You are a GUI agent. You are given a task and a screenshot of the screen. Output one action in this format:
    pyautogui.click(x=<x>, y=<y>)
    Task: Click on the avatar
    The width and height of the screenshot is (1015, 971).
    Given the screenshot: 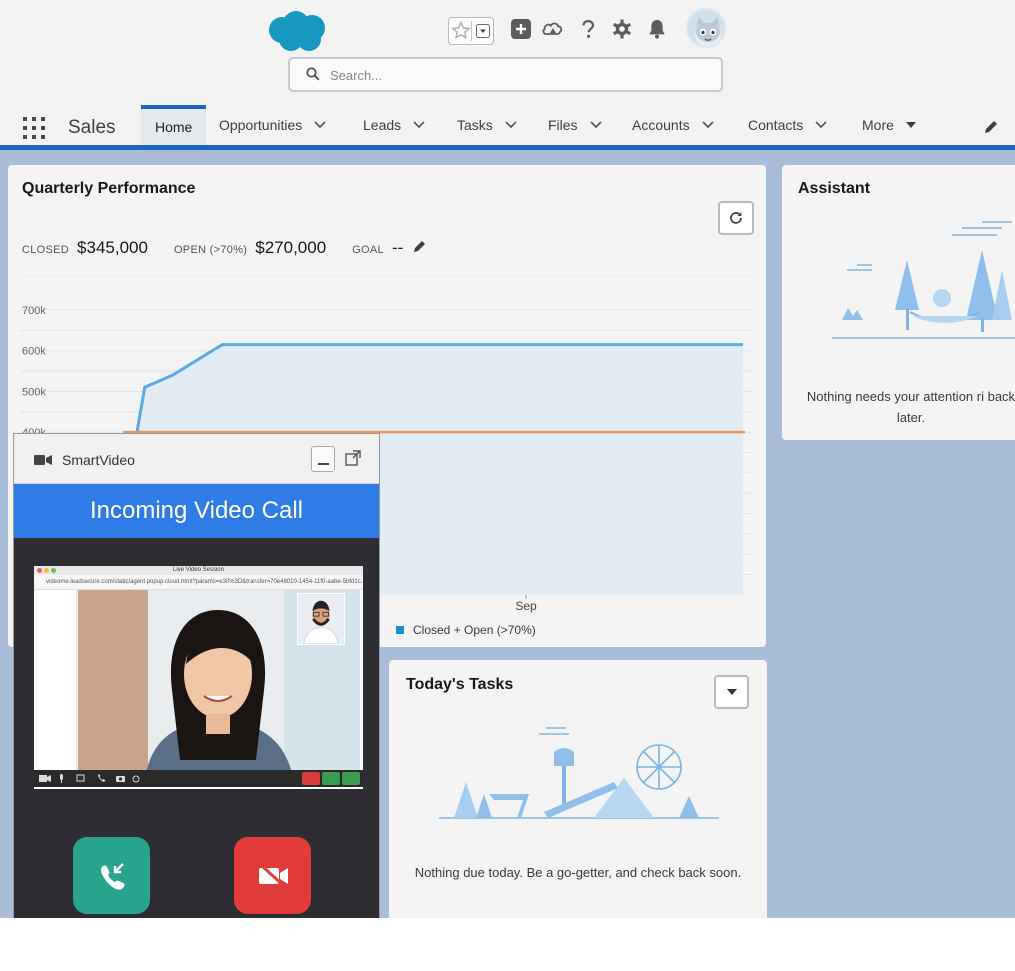 What is the action you would take?
    pyautogui.click(x=706, y=28)
    